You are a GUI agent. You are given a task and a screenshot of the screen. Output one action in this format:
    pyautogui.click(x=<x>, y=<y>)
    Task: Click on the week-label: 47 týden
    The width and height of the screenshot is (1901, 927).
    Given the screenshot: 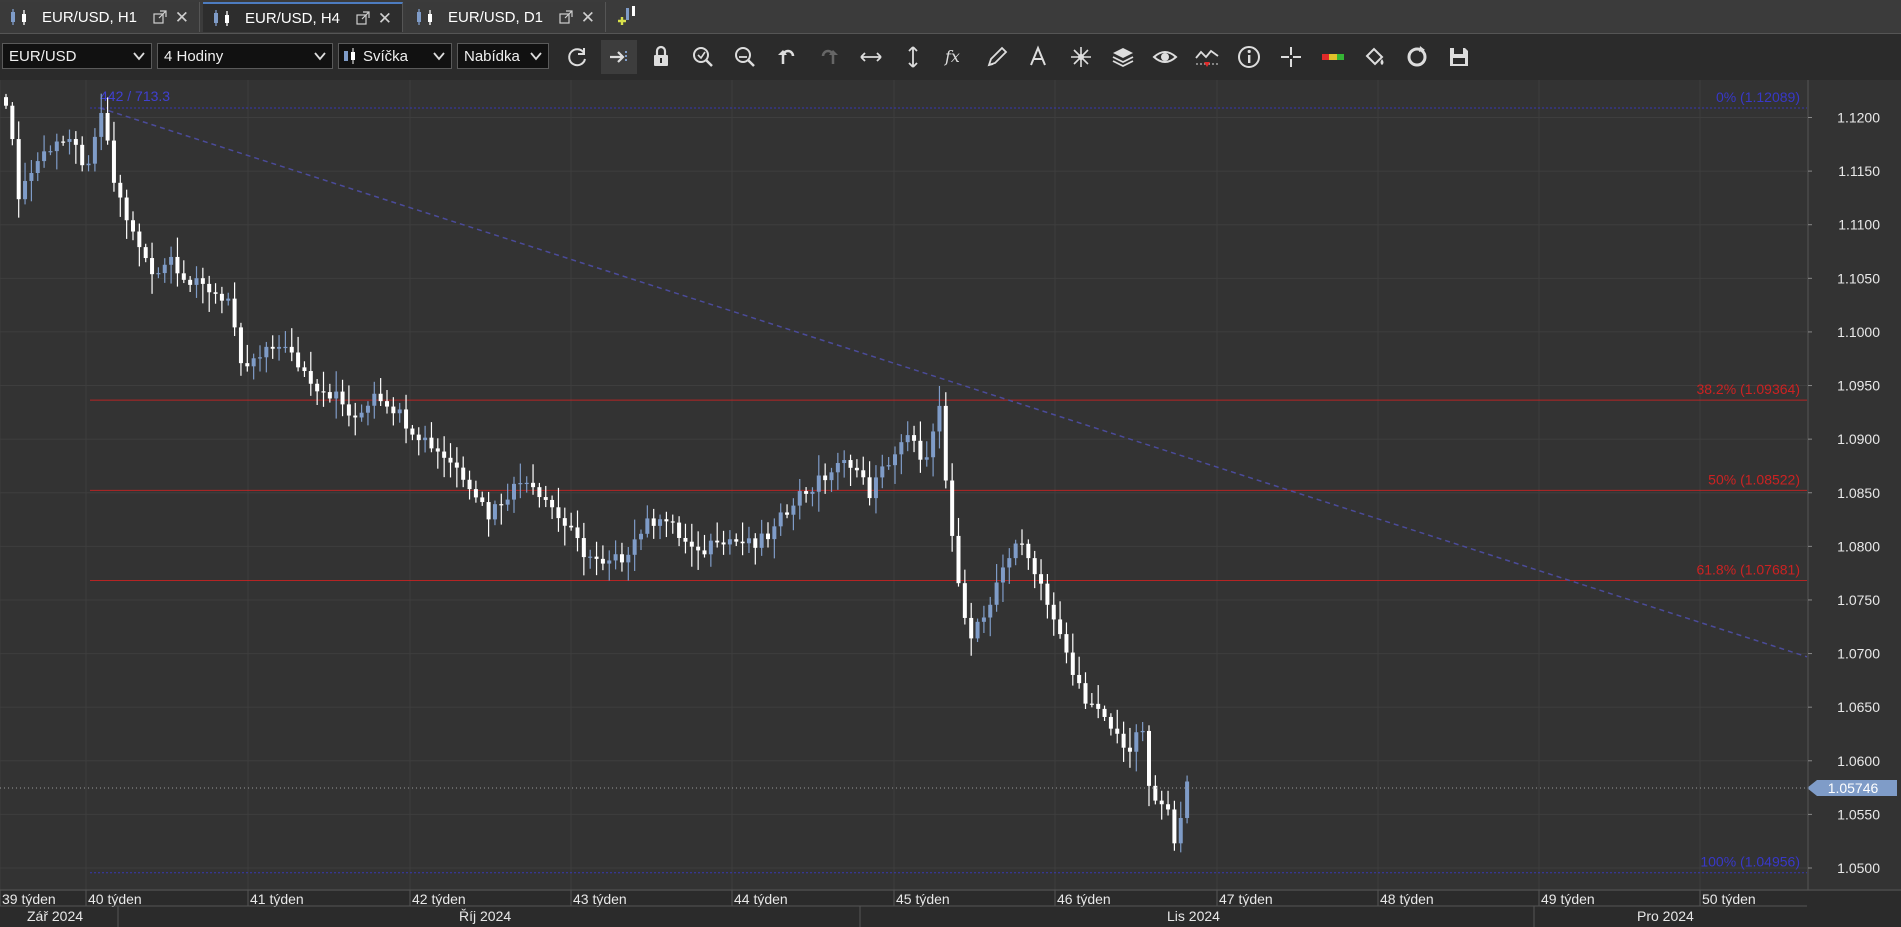 What is the action you would take?
    pyautogui.click(x=1246, y=899)
    